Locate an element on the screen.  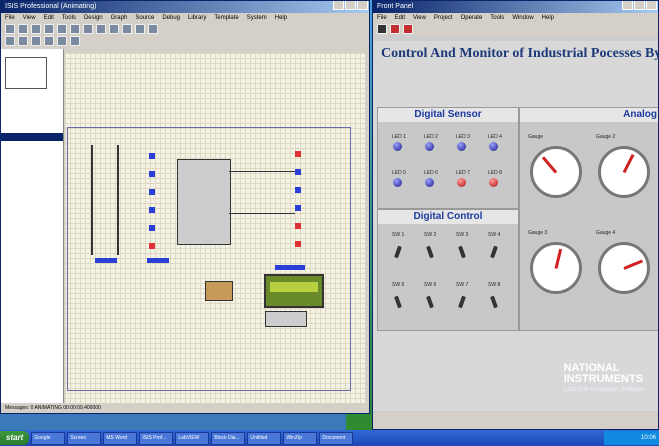
subcircuit-icon is located at coordinates (75, 41).